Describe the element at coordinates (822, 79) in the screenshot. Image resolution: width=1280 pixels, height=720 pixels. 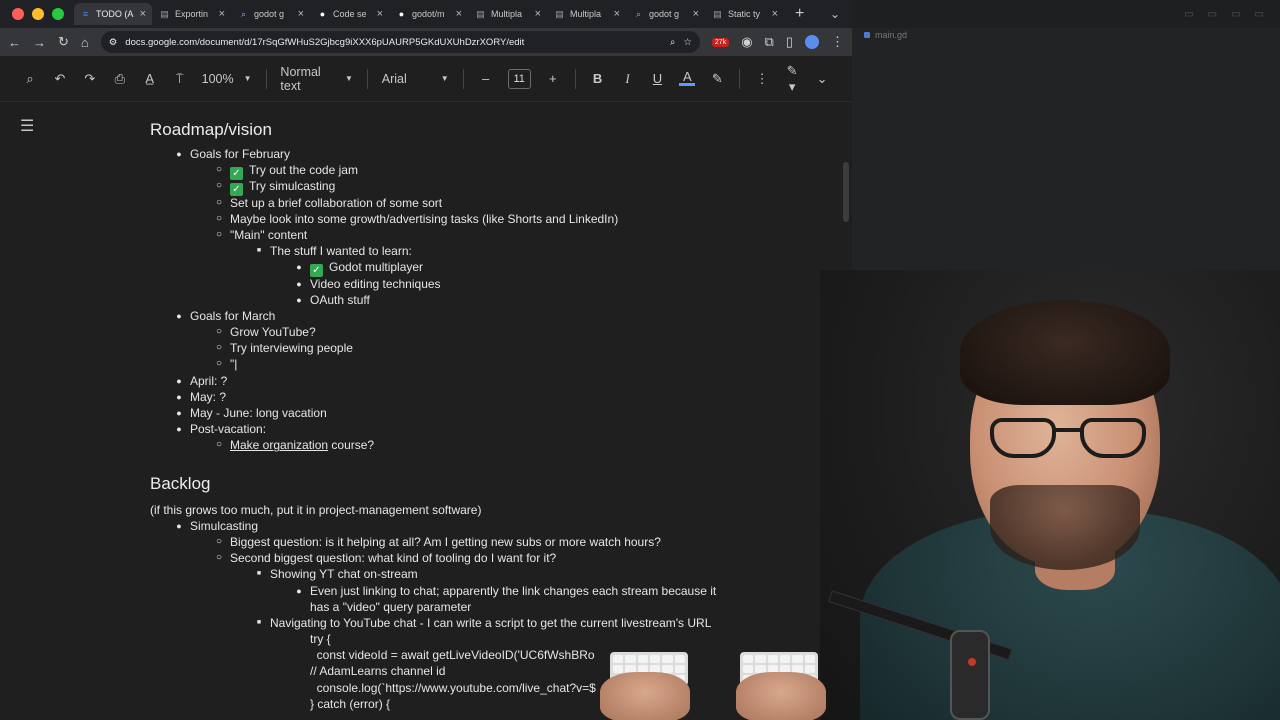
I see `hide-menus-icon: ⌄` at that location.